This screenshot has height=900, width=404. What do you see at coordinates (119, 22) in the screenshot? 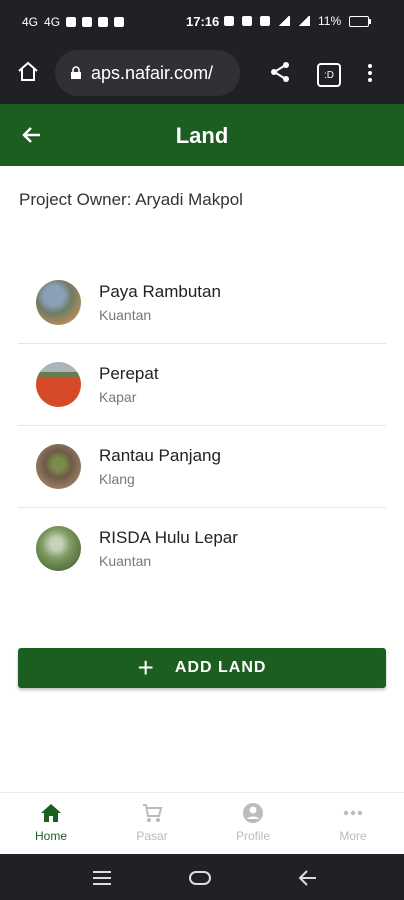
I see `youtube-icon` at bounding box center [119, 22].